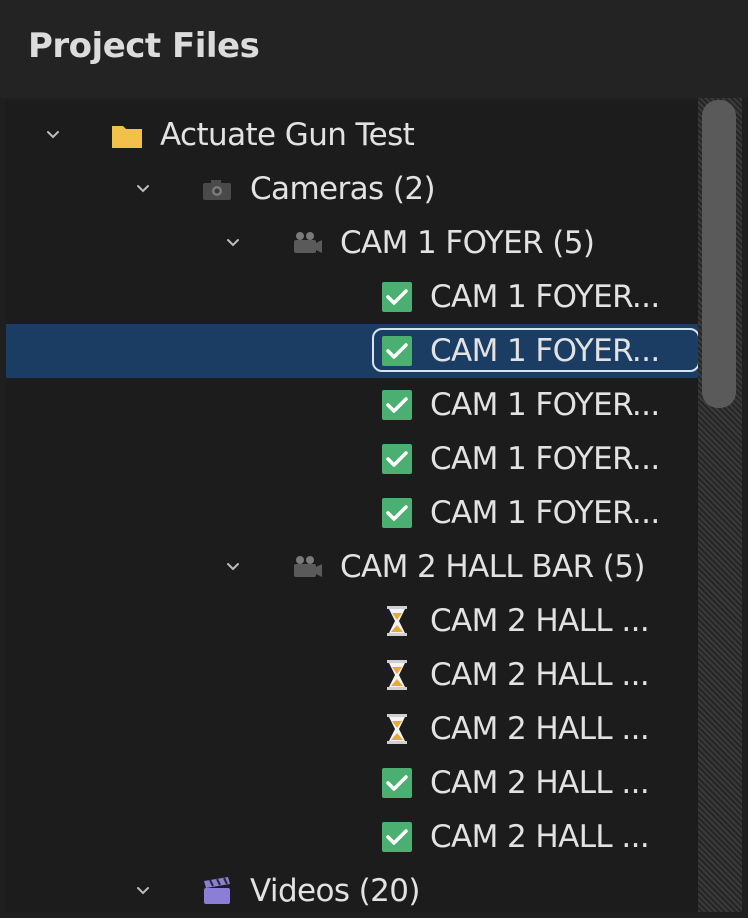 The image size is (748, 918). I want to click on tree-row: Videos (20), so click(352, 888).